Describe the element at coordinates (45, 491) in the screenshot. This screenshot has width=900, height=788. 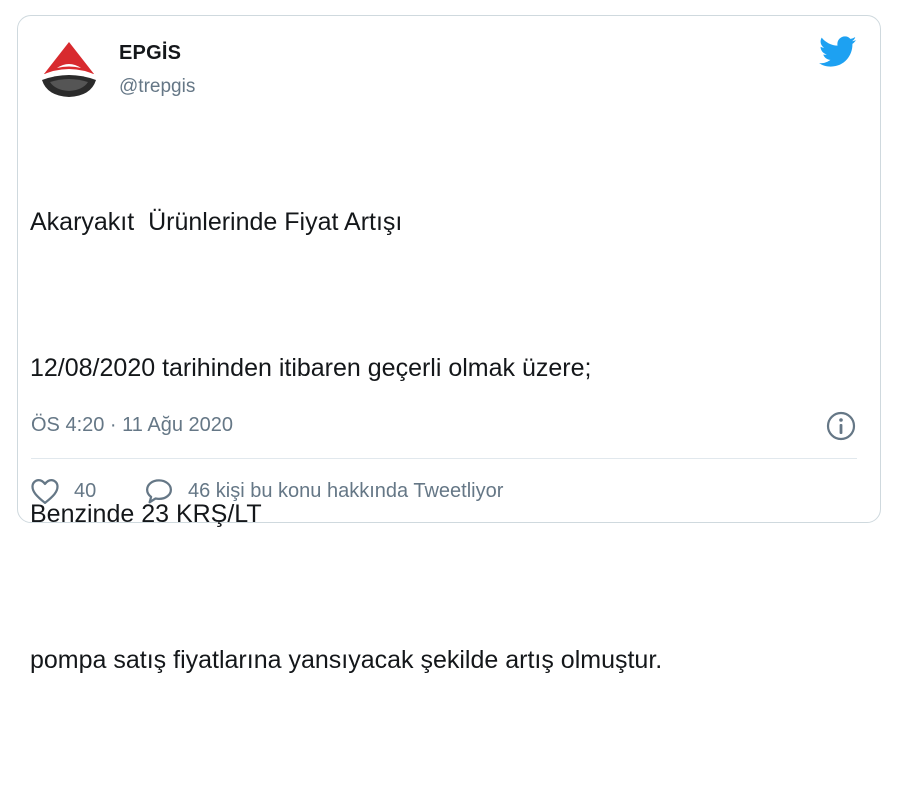
I see `heart-icon` at that location.